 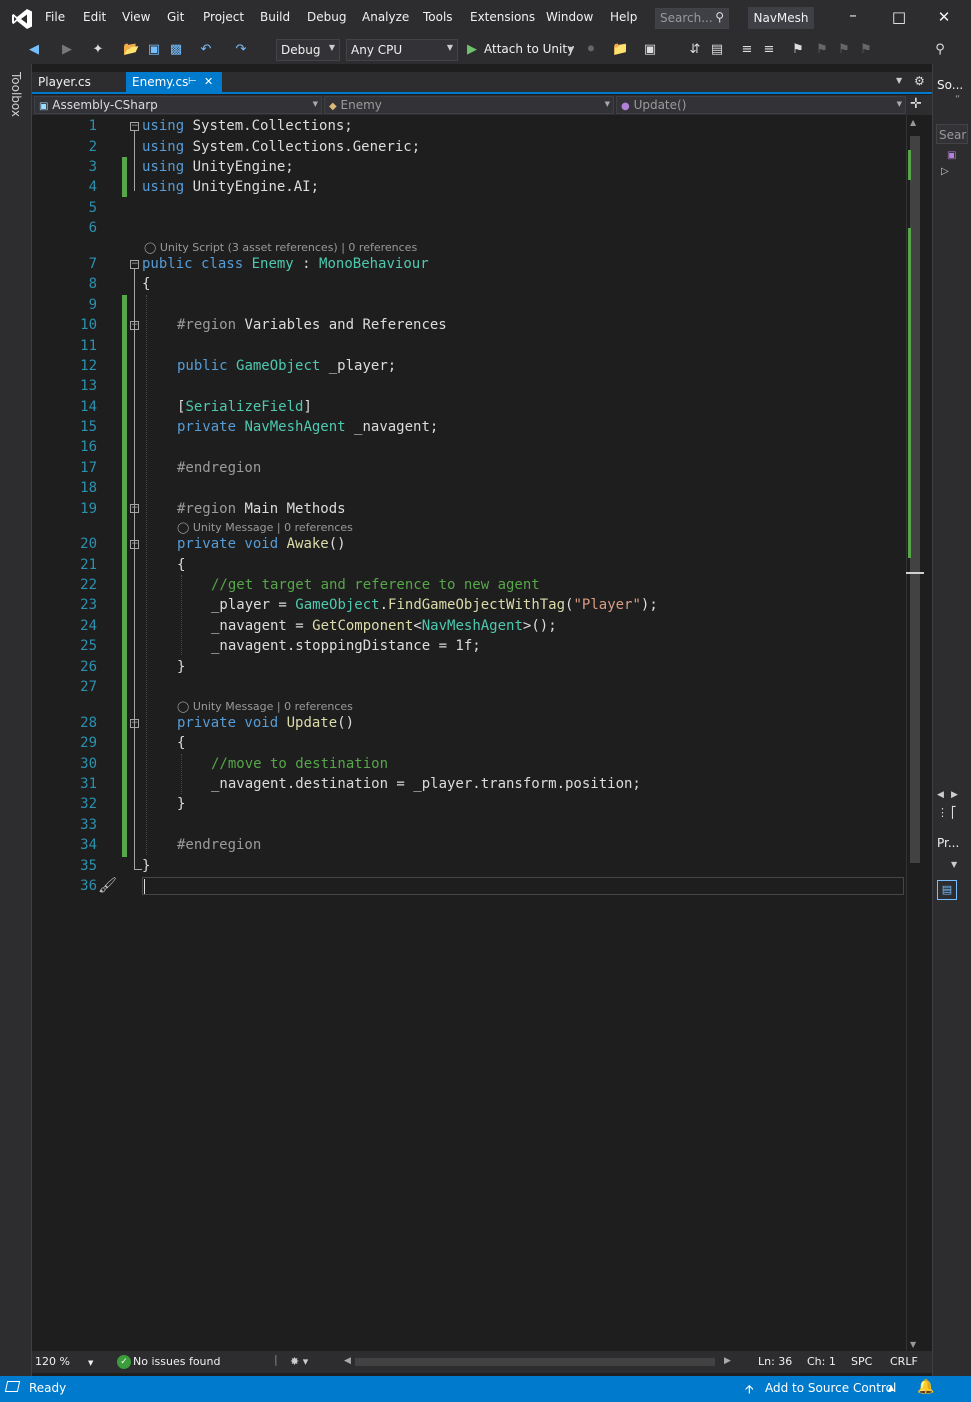 What do you see at coordinates (951, 155) in the screenshot?
I see `csharp-project-icon: ▣` at bounding box center [951, 155].